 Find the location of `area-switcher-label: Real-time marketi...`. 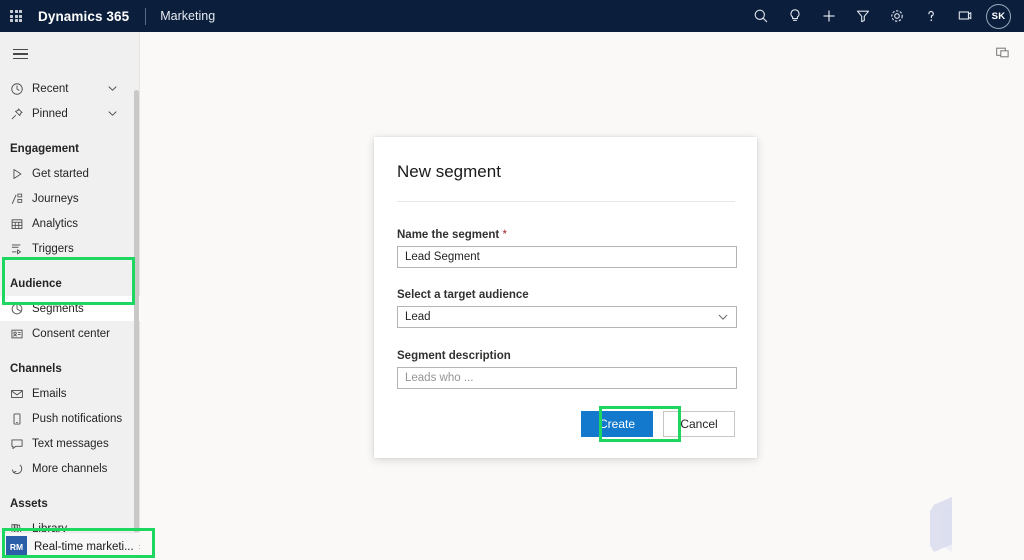

area-switcher-label: Real-time marketi... is located at coordinates (84, 546).